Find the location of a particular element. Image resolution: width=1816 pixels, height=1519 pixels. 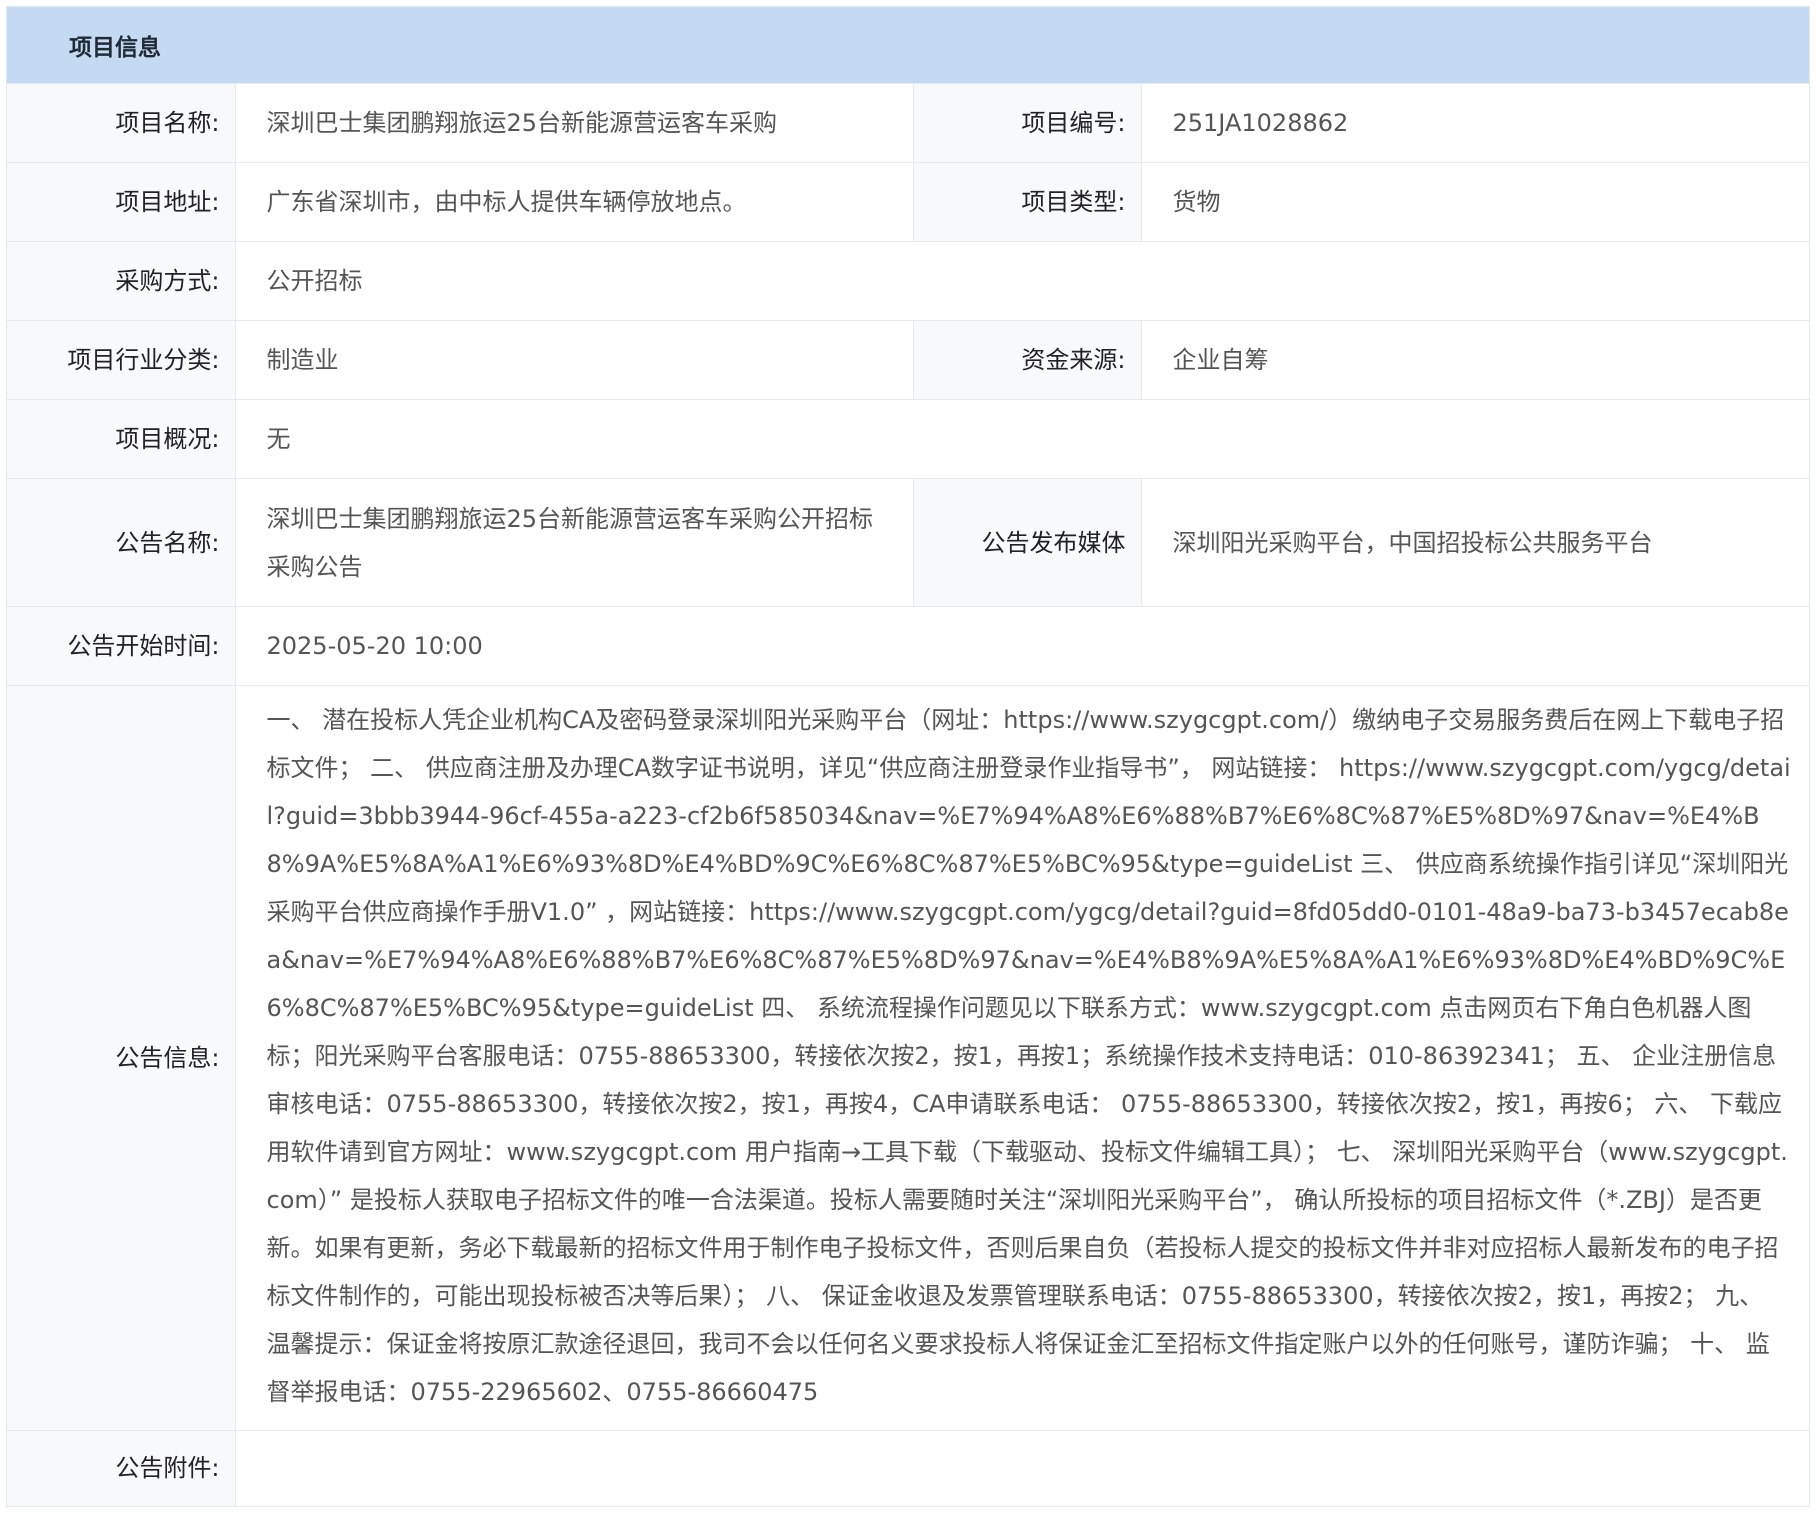

row-industry: 项目行业分类: 制造业 资金来源: 企业自筹 is located at coordinates (908, 360).